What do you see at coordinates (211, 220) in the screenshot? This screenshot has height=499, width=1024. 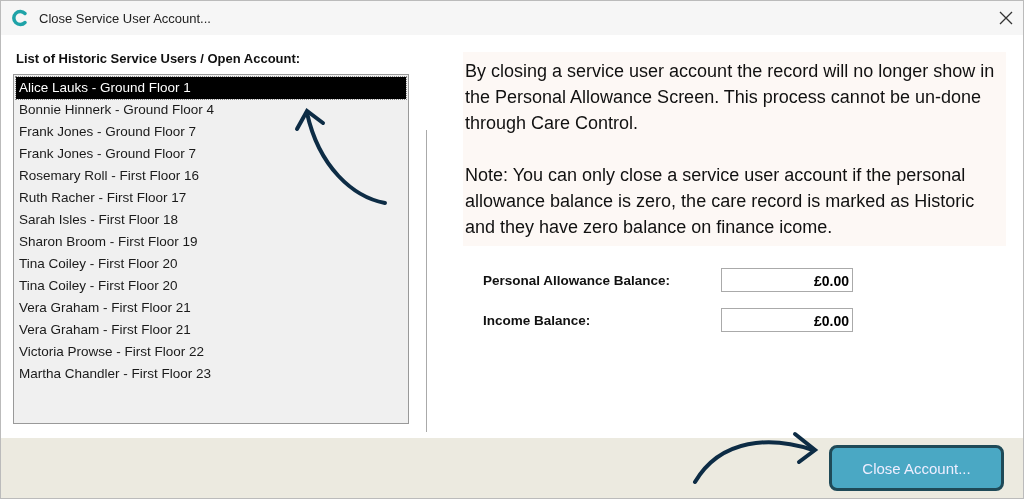 I see `list-item: Sarah Isles - First Floor 18` at bounding box center [211, 220].